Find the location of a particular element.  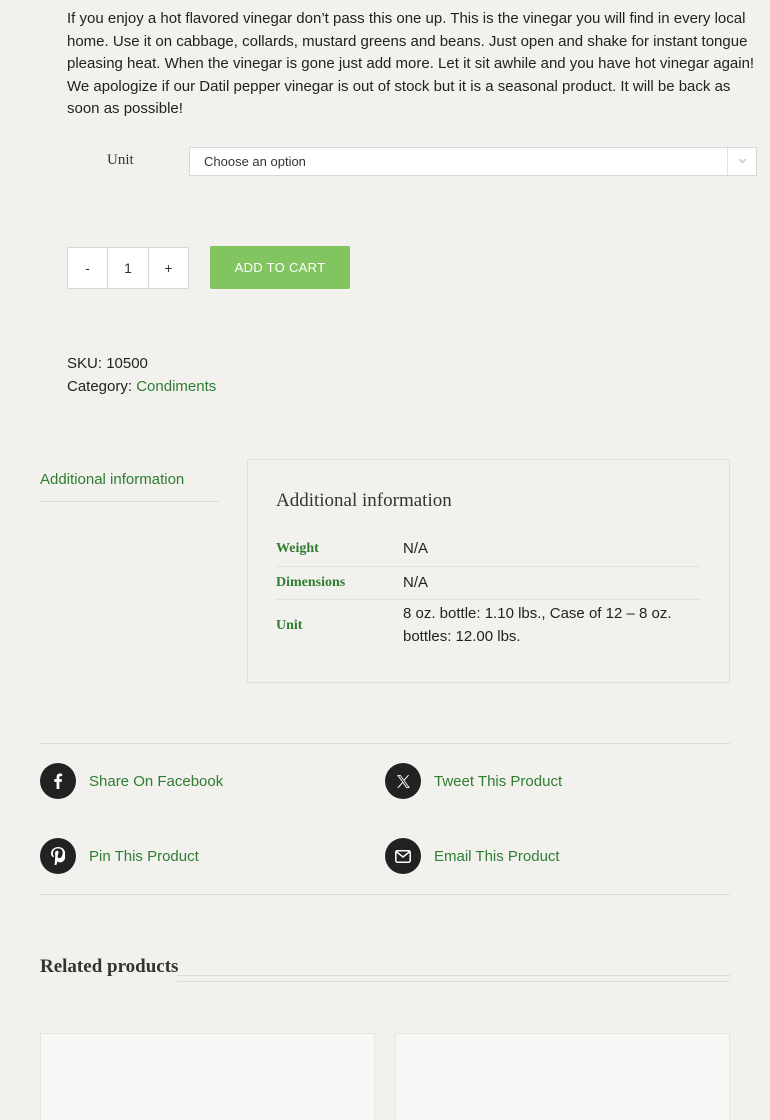

chevron-down-icon is located at coordinates (741, 161).